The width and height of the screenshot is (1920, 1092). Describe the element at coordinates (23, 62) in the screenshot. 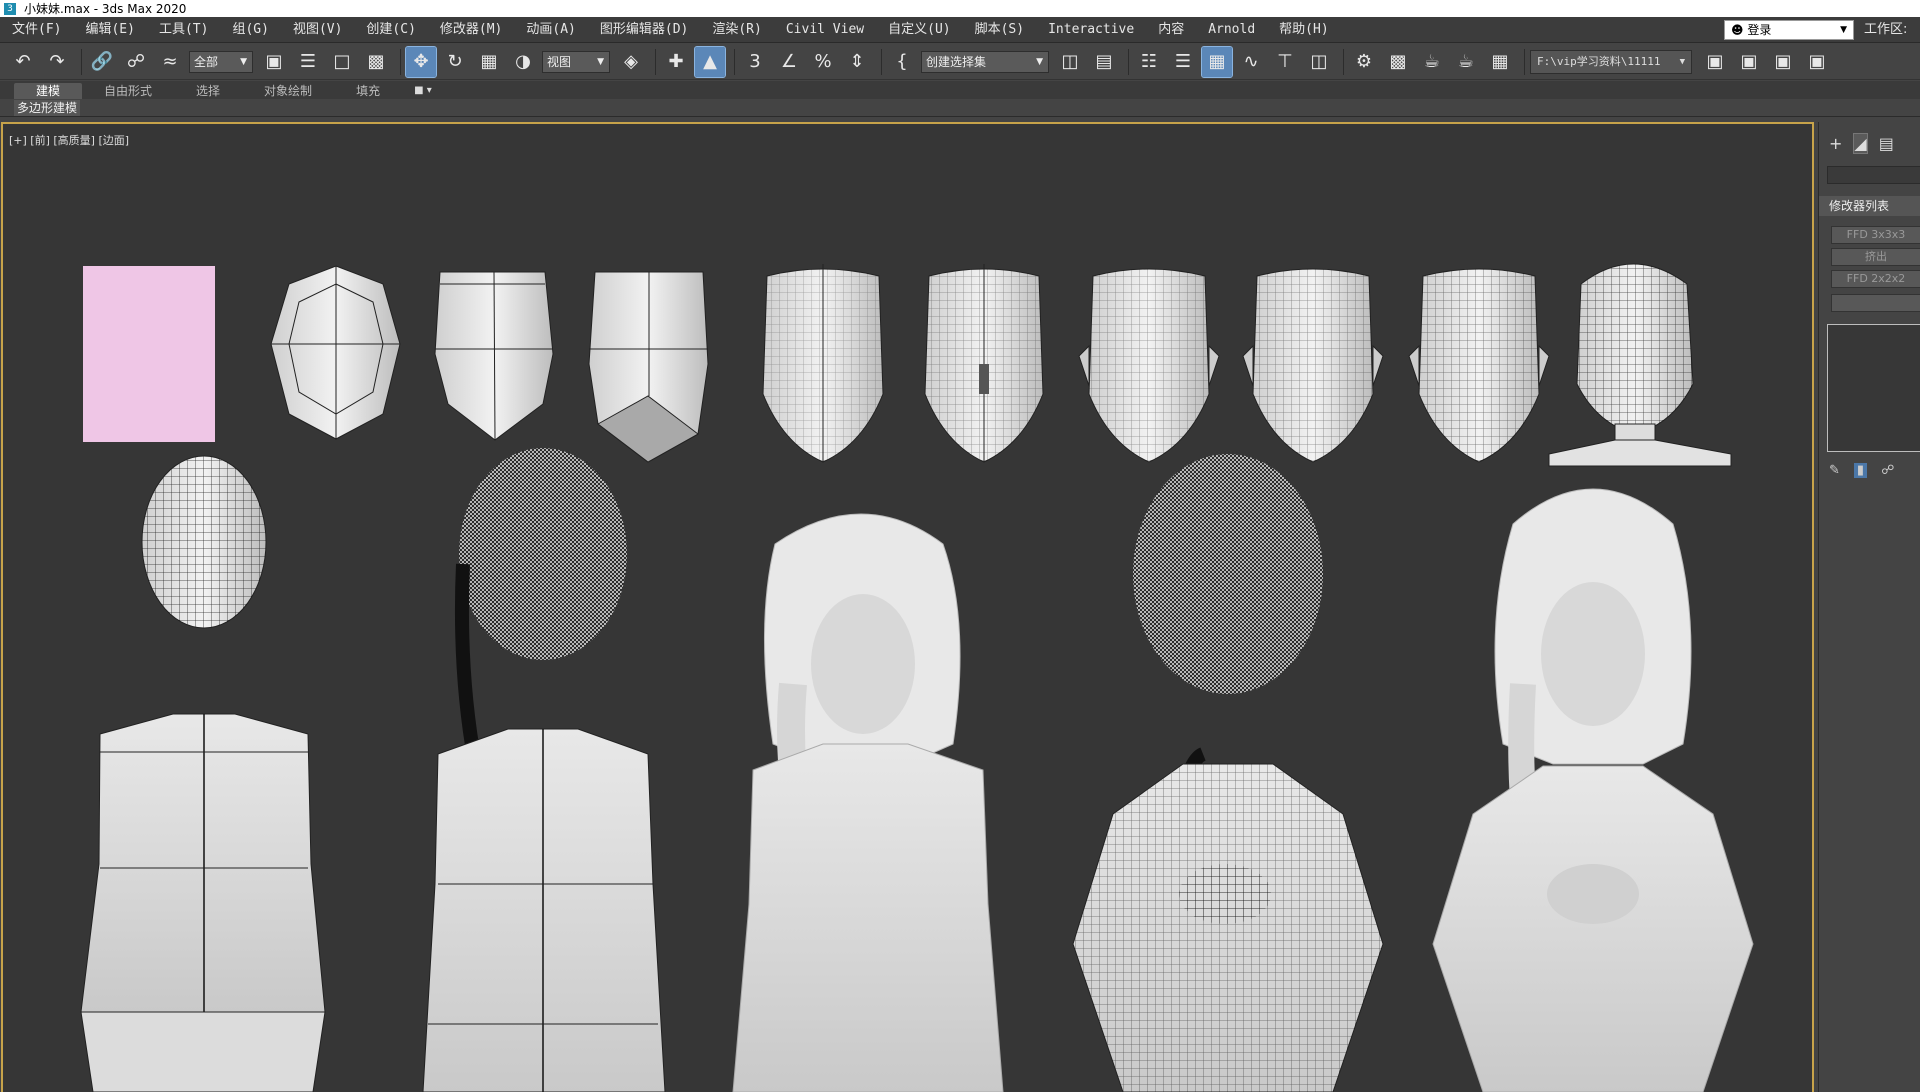

I see `undo-icon: ↶` at that location.